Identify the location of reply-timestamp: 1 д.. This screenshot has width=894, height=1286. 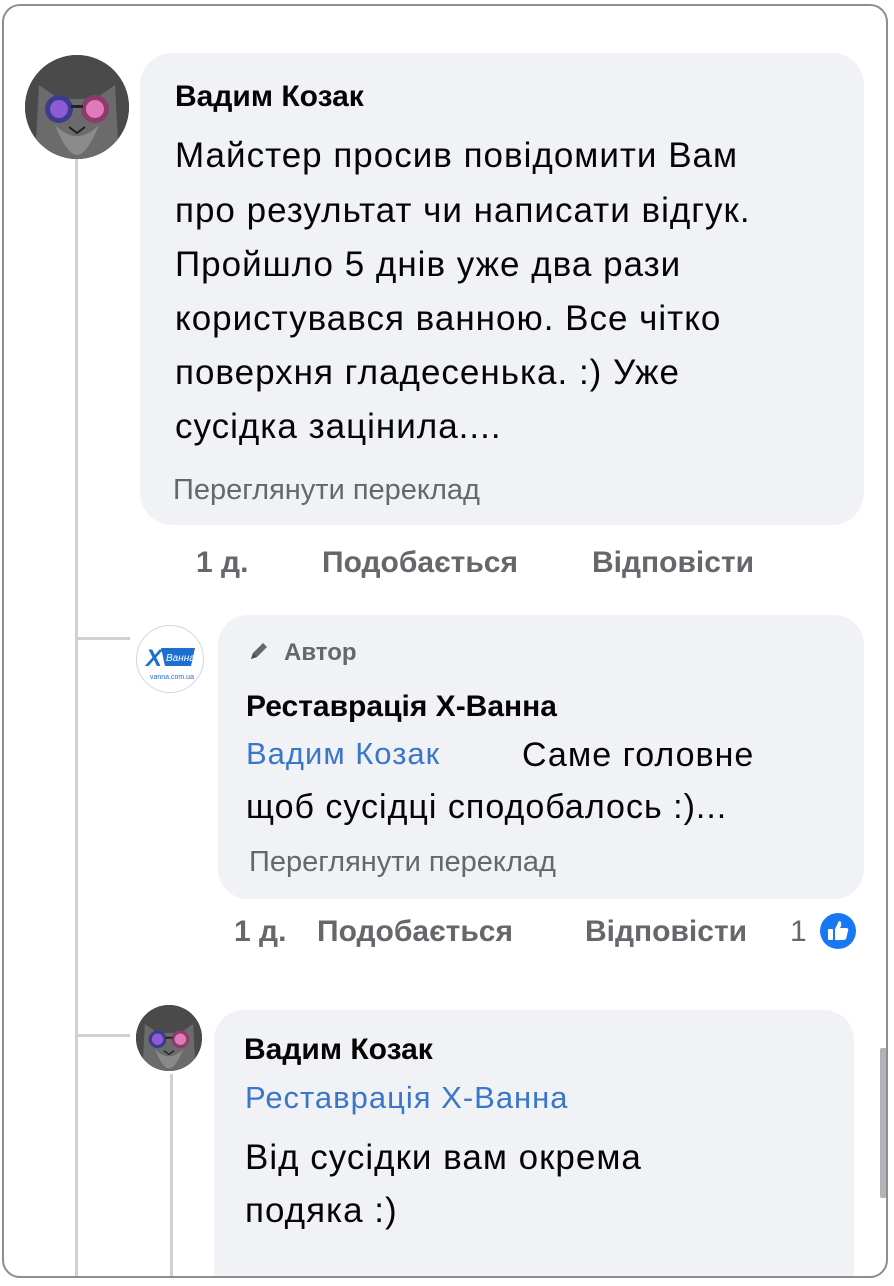
(260, 932).